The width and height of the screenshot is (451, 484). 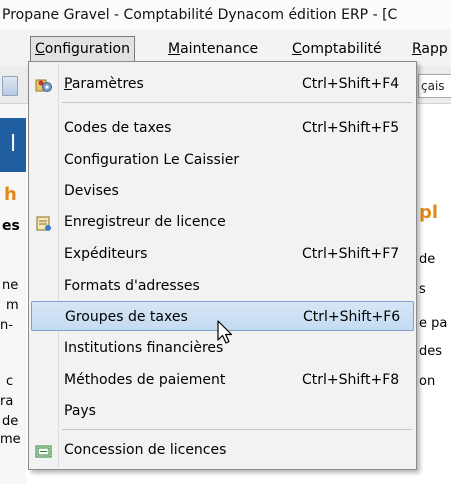 I want to click on menu-rapports-mnemonic: R, so click(x=417, y=49).